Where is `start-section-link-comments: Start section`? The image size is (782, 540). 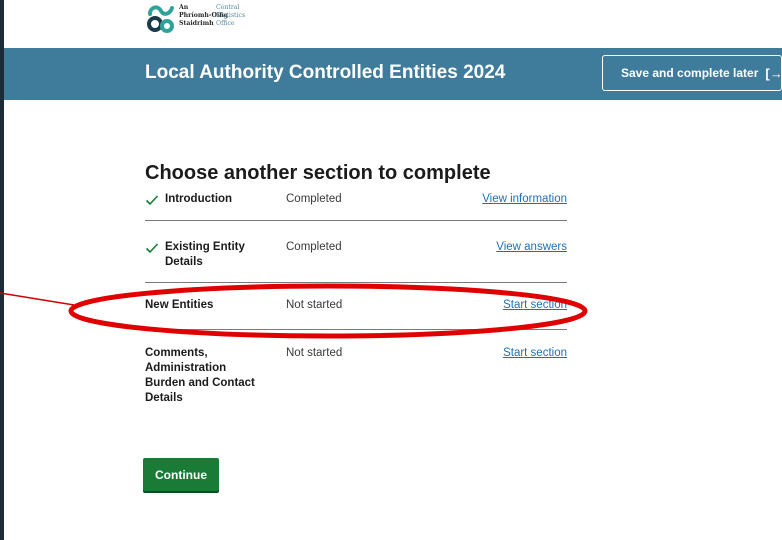
start-section-link-comments: Start section is located at coordinates (535, 353).